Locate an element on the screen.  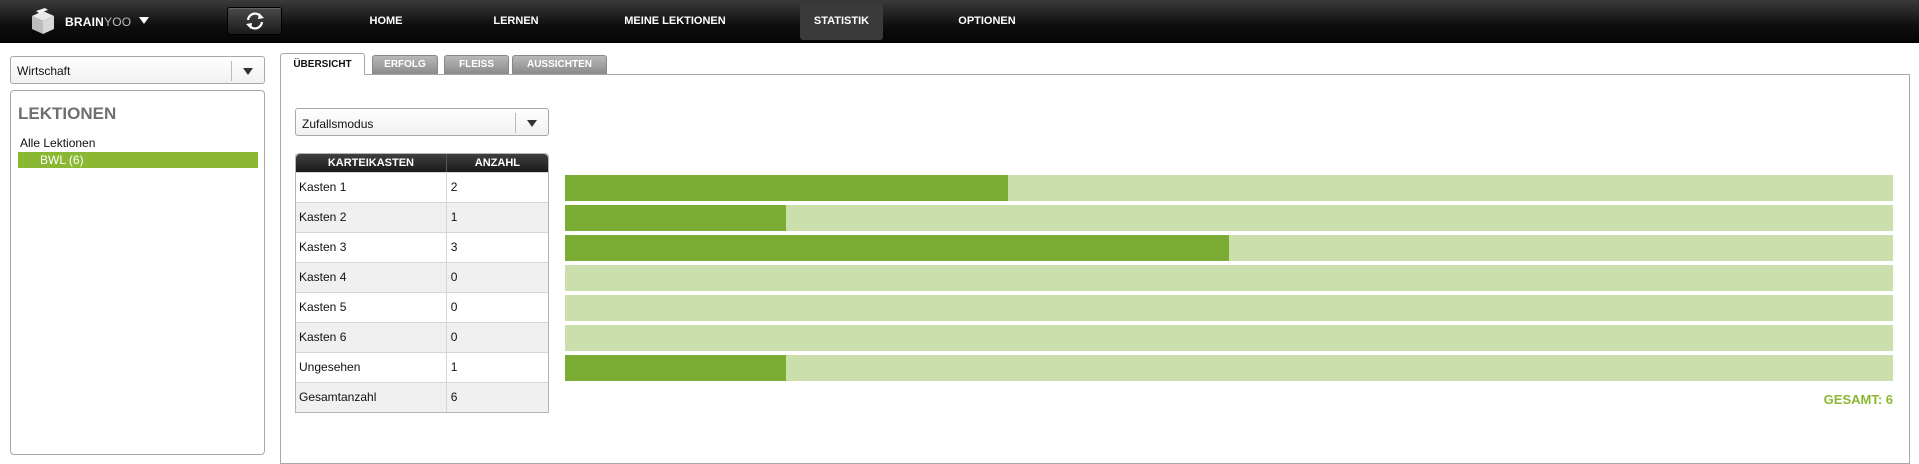
nav-optionen: OPTIONEN is located at coordinates (987, 20).